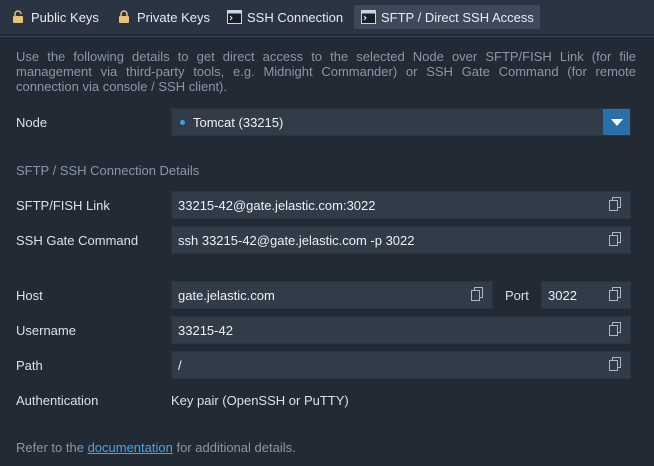 The height and width of the screenshot is (466, 654). Describe the element at coordinates (29, 295) in the screenshot. I see `host-label: Host` at that location.